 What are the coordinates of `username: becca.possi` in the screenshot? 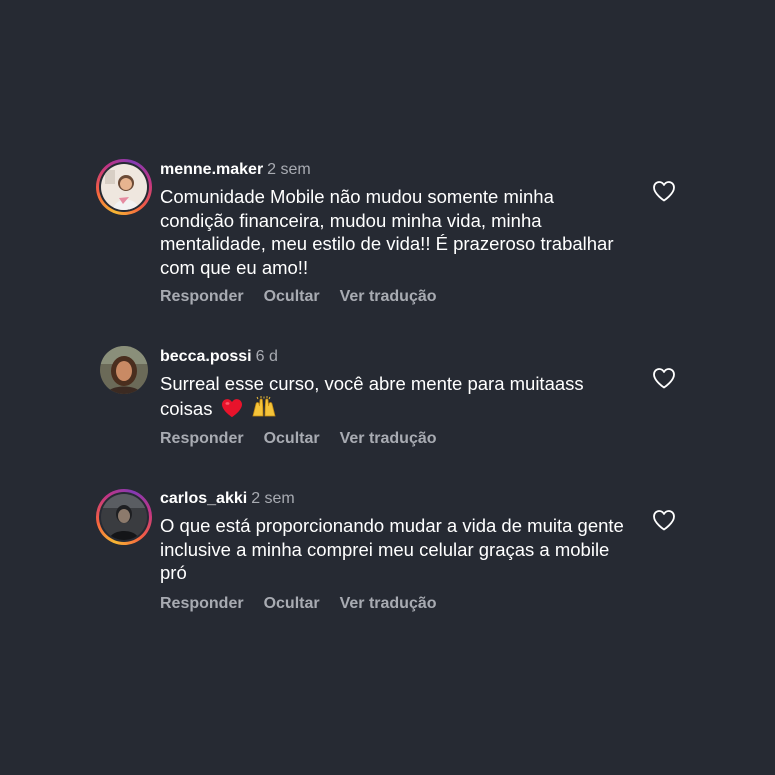 It's located at (206, 356).